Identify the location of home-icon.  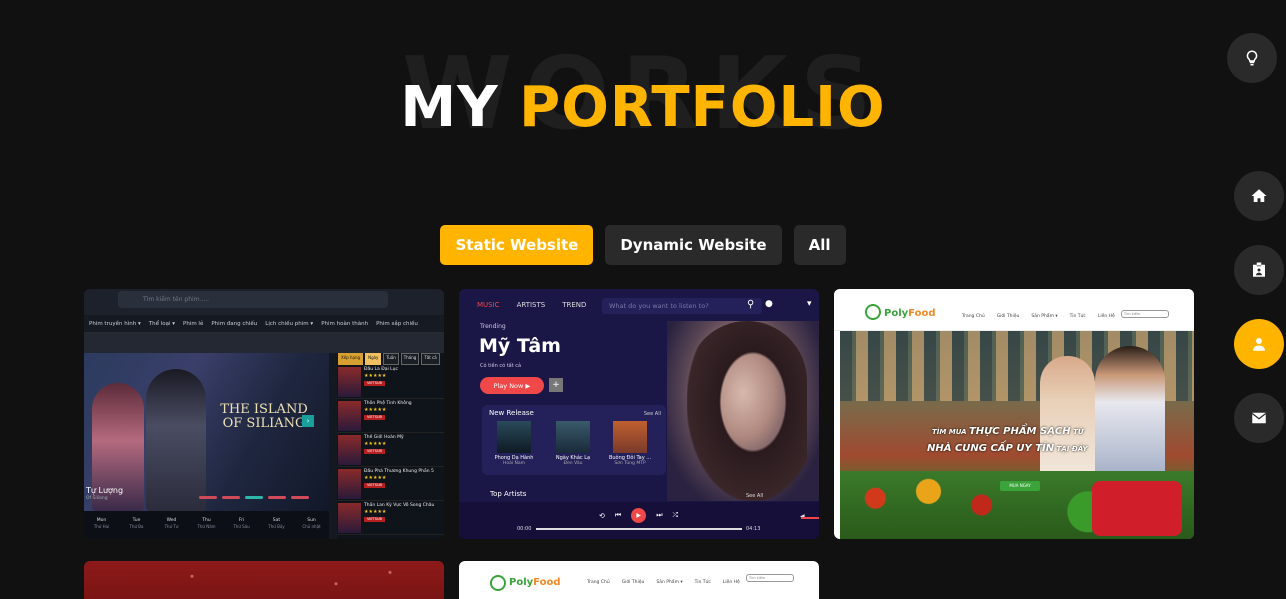
(1259, 195).